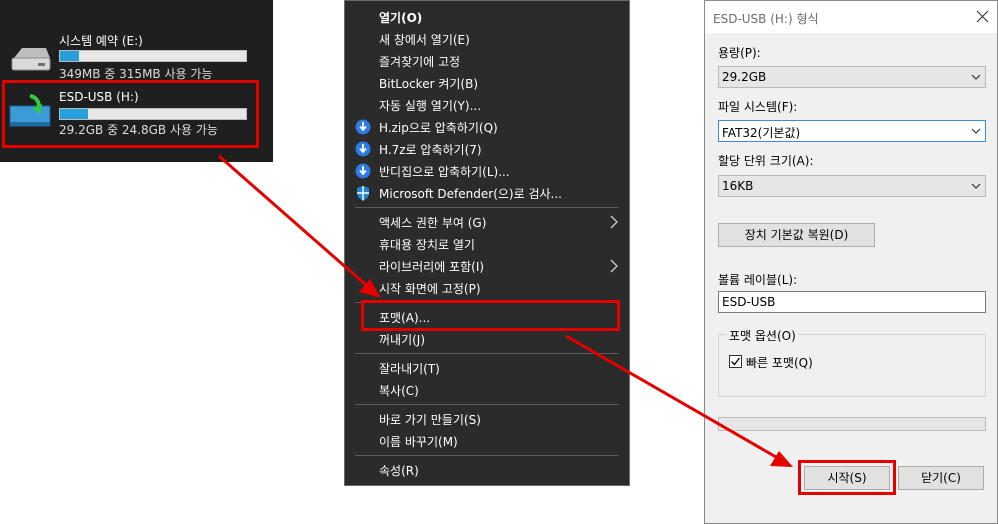  What do you see at coordinates (487, 61) in the screenshot?
I see `menu-item-pin-quick-access: 즐겨찾기에 고정` at bounding box center [487, 61].